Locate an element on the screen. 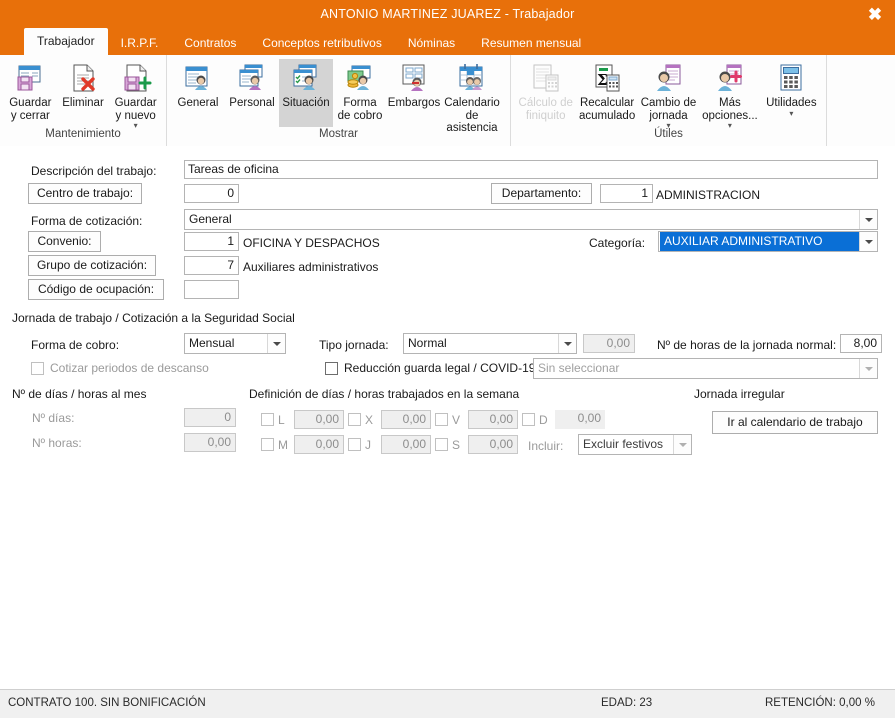 This screenshot has width=895, height=718. situacion-person-icon is located at coordinates (306, 78).